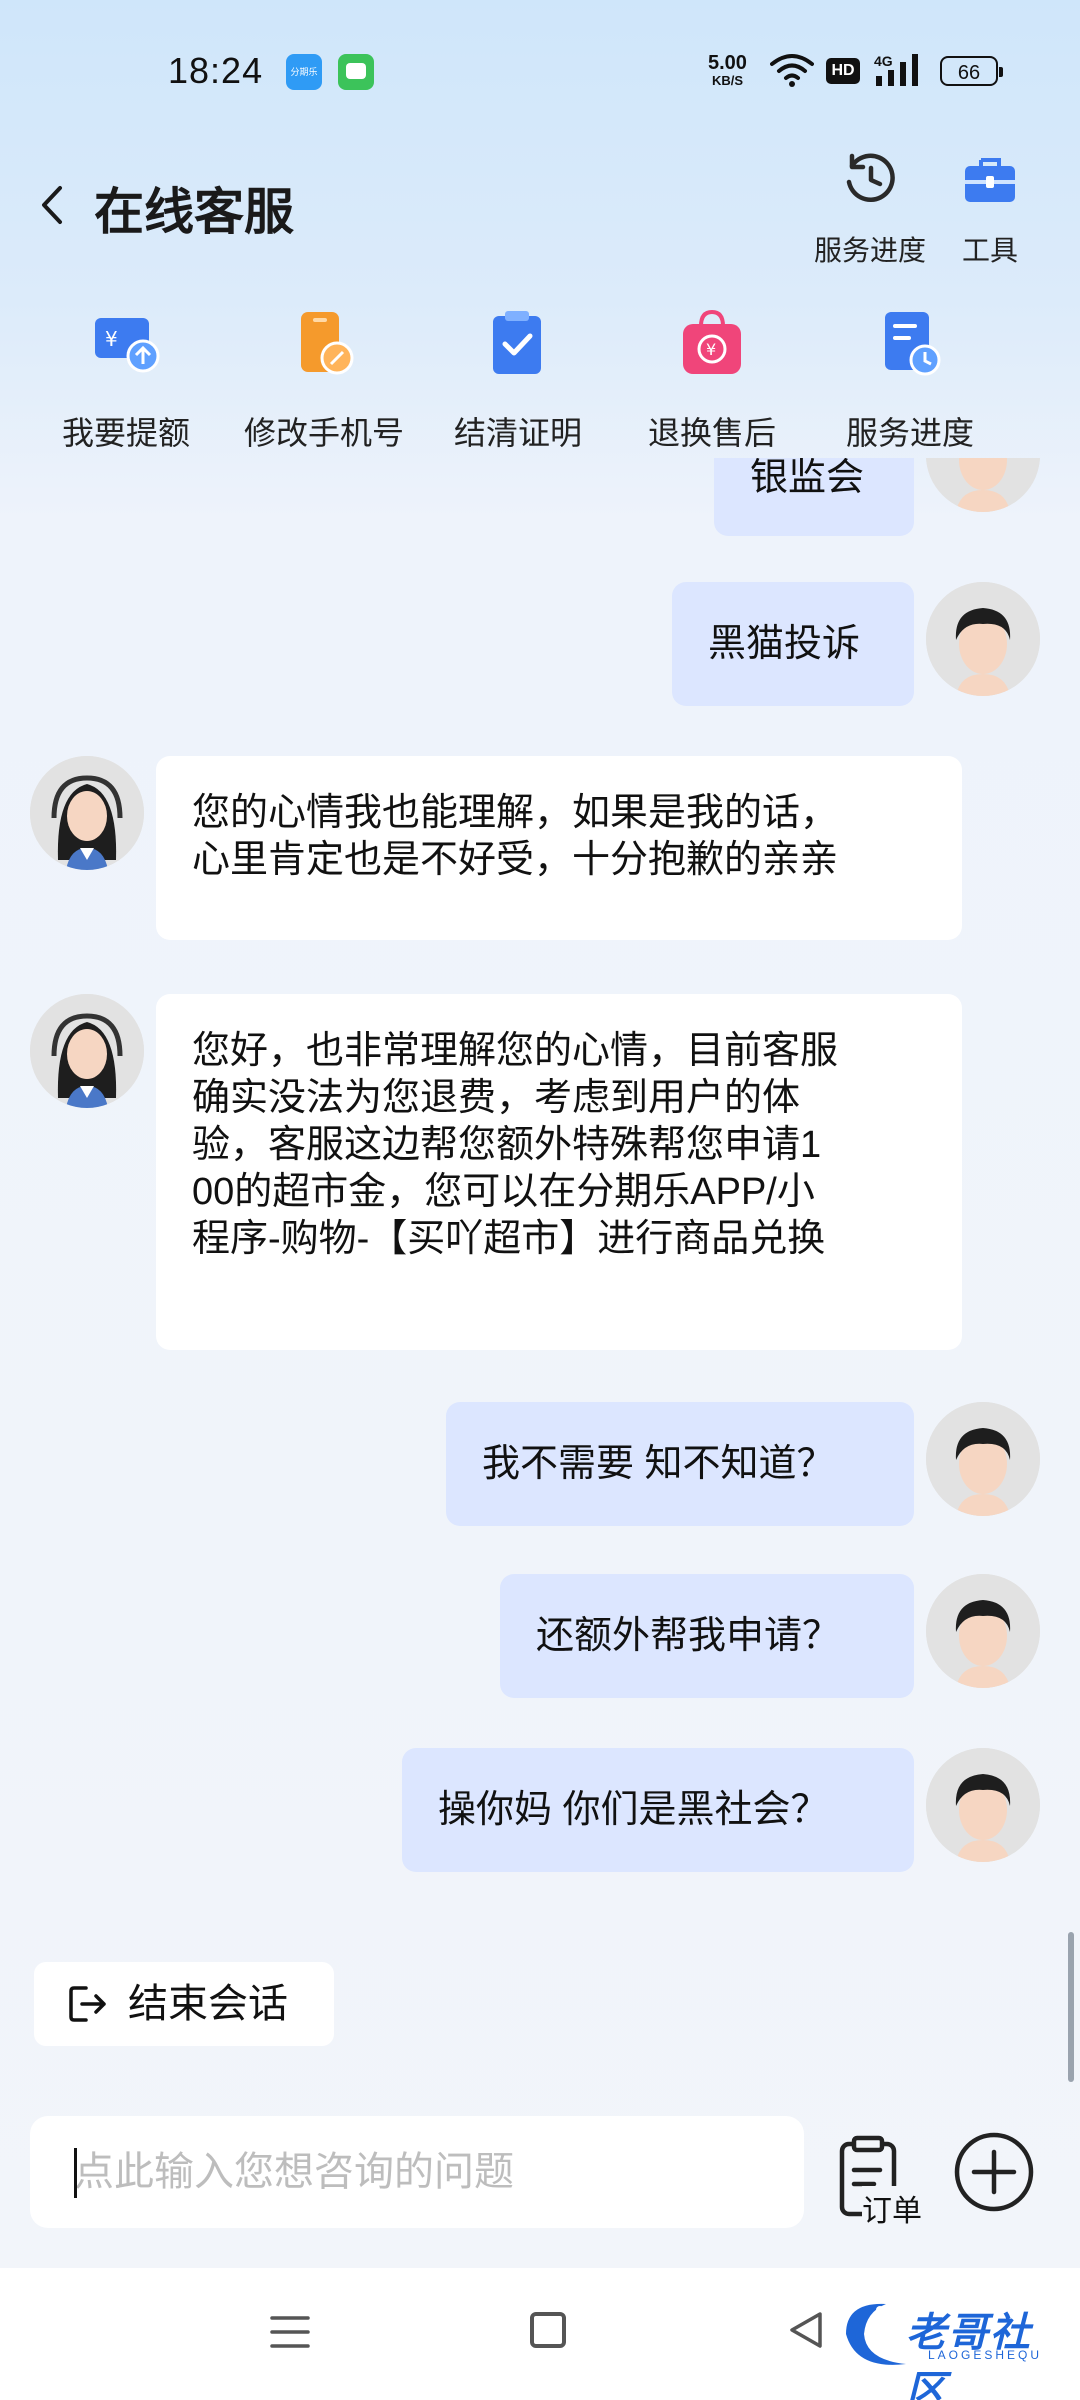 The height and width of the screenshot is (2400, 1080). Describe the element at coordinates (540, 70) in the screenshot. I see `status-bar: 18:24 分期乐 5.00 KB/S HD 4G 66` at that location.